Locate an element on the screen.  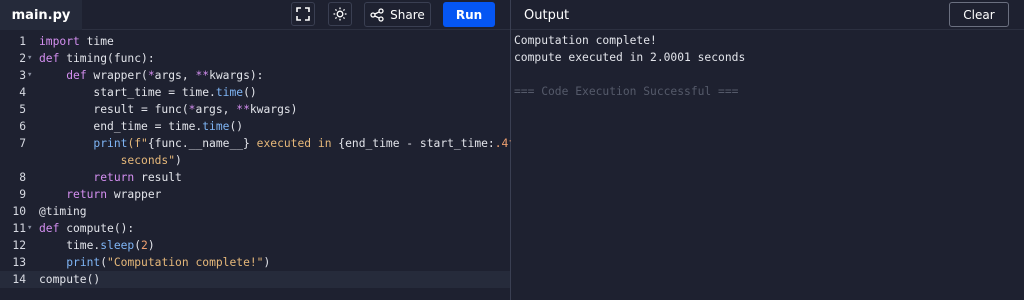
code-token: compute() is located at coordinates (70, 279).